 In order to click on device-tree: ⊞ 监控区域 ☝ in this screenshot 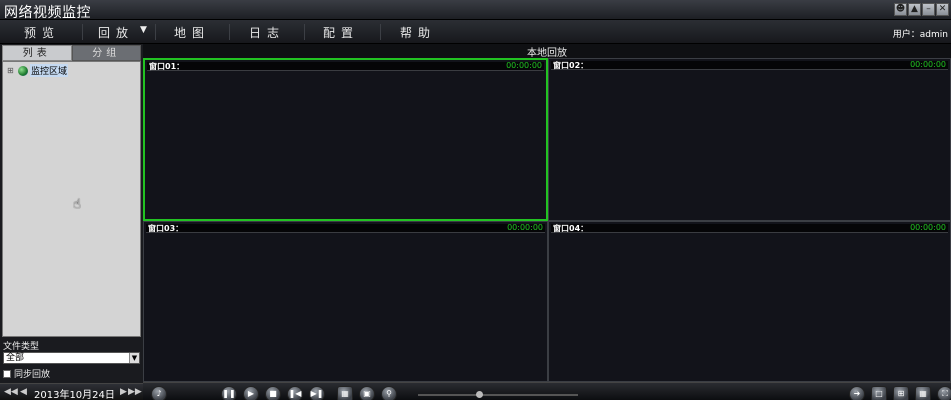, I will do `click(71, 199)`.